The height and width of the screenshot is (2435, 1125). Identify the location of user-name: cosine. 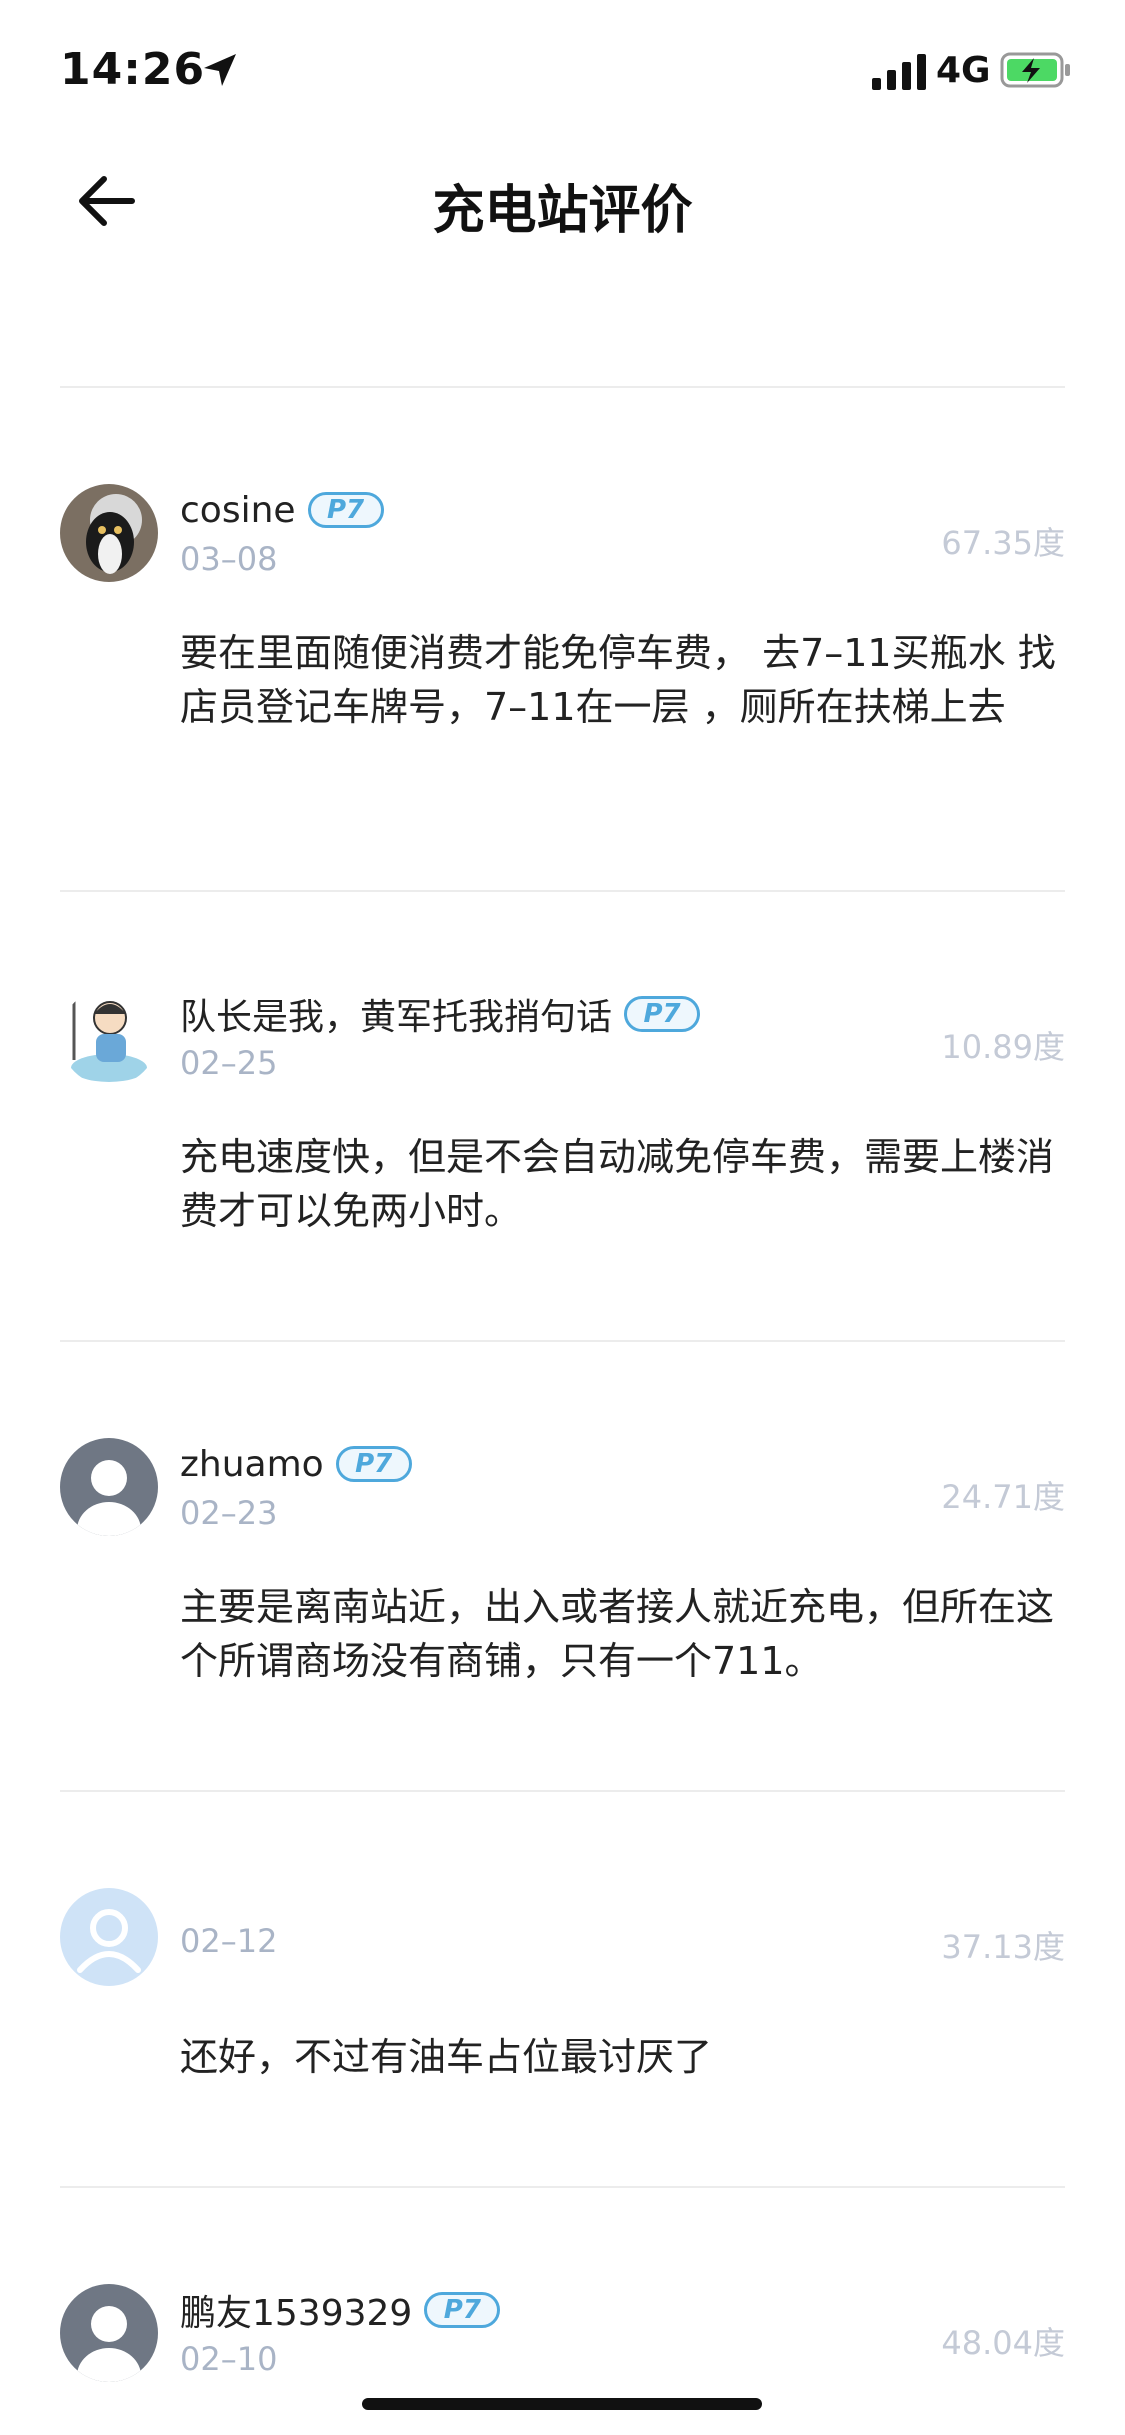
(238, 510).